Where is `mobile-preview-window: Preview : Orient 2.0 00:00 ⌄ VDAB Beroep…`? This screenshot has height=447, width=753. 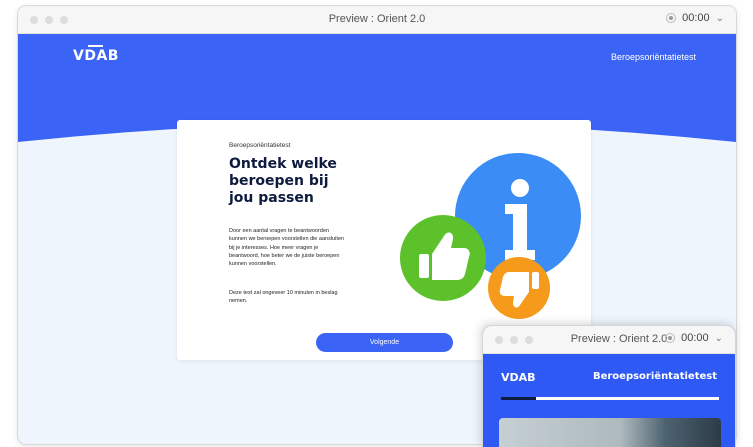
mobile-preview-window: Preview : Orient 2.0 00:00 ⌄ VDAB Beroep… is located at coordinates (609, 386).